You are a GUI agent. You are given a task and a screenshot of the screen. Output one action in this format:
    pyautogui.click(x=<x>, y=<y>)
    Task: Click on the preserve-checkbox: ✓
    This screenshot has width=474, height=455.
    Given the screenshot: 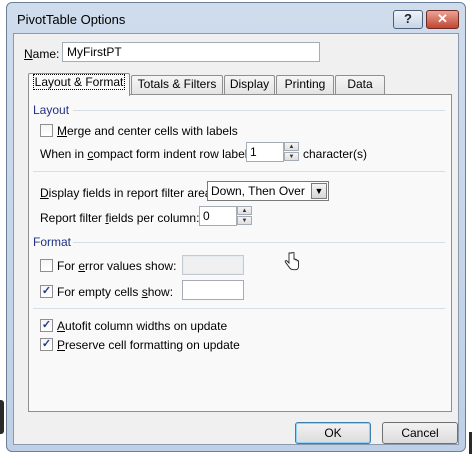 What is the action you would take?
    pyautogui.click(x=46, y=344)
    